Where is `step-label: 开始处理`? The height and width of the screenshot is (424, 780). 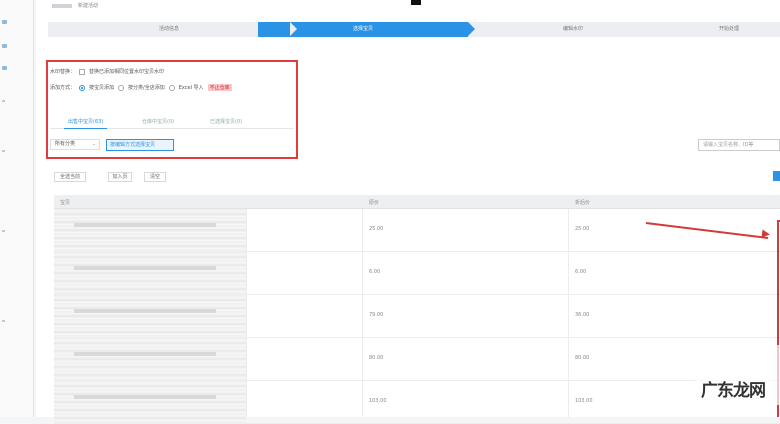 step-label: 开始处理 is located at coordinates (728, 29).